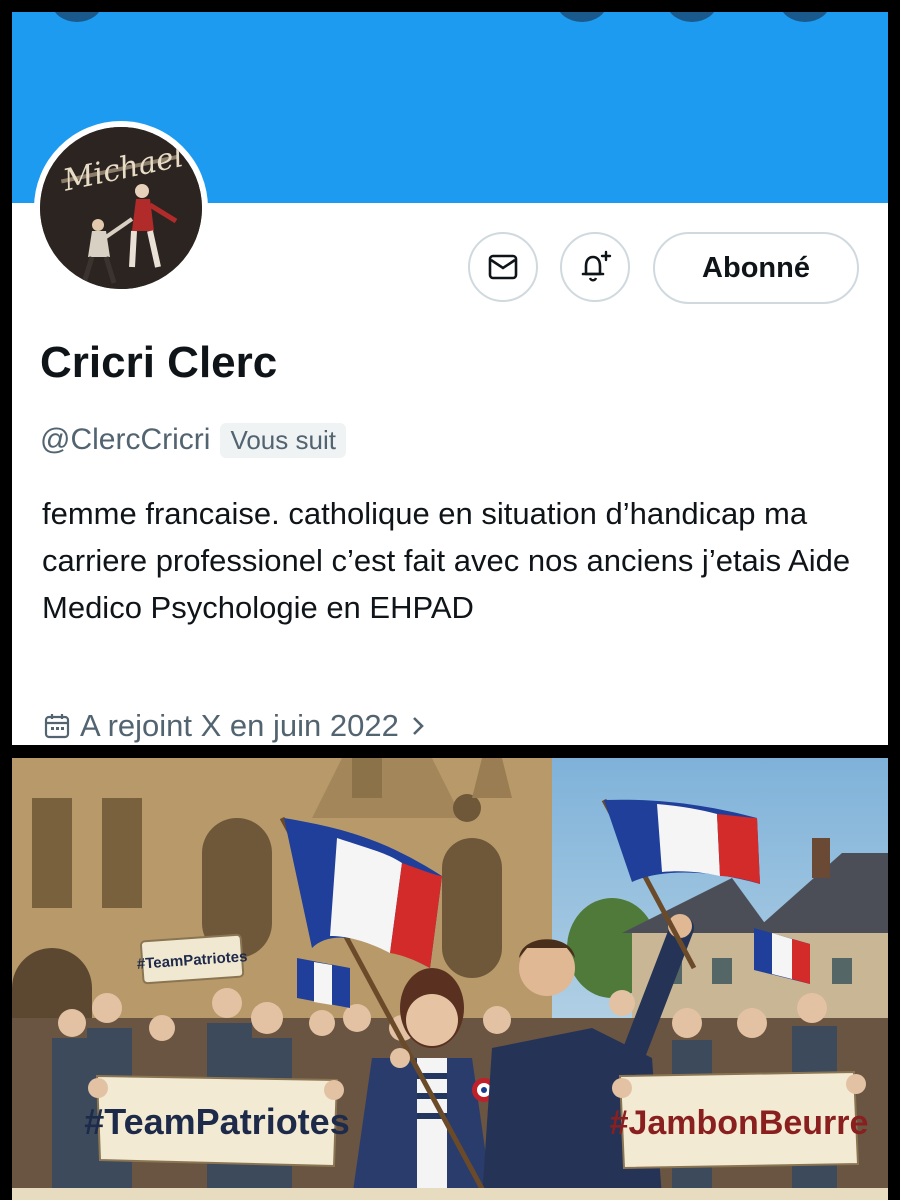 Image resolution: width=900 pixels, height=1200 pixels. Describe the element at coordinates (239, 725) in the screenshot. I see `joined-label: A rejoint X en juin 2022` at that location.